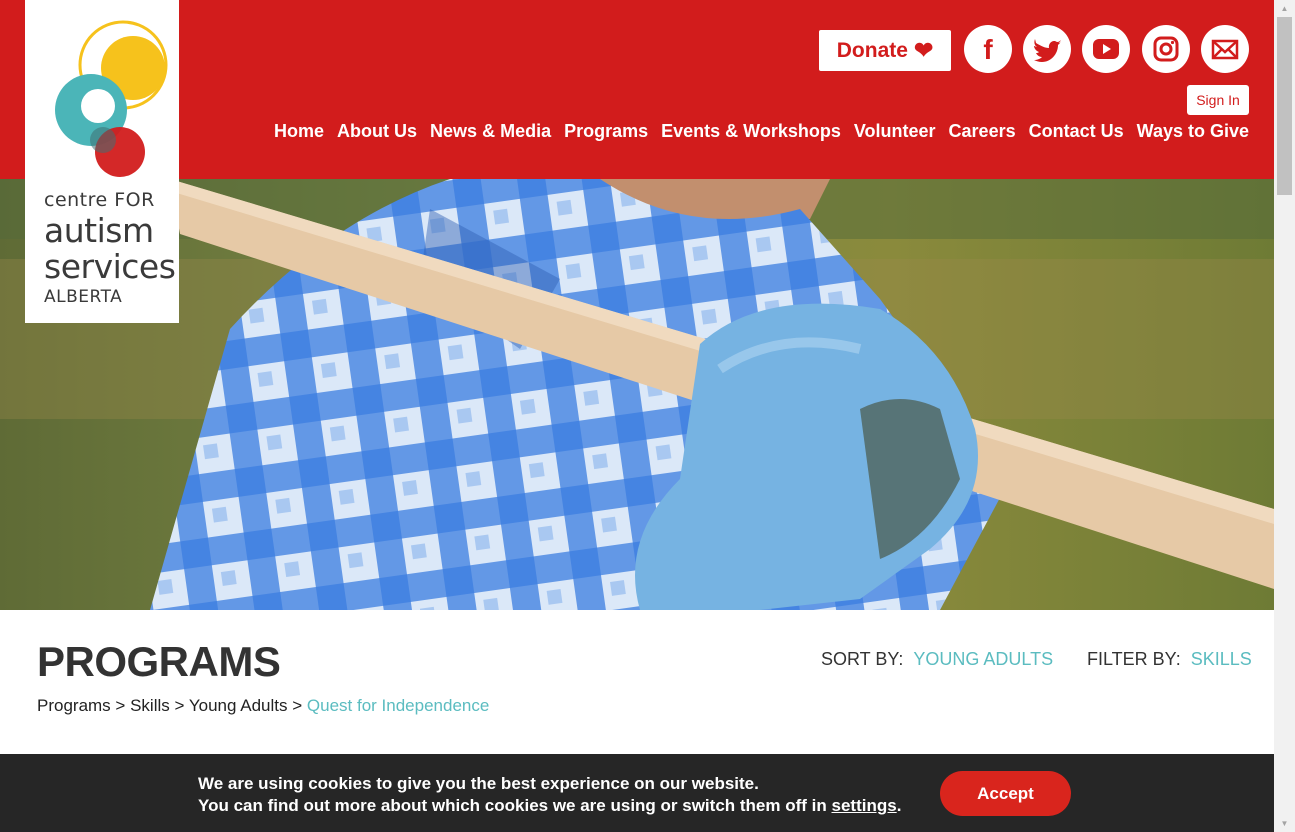 This screenshot has height=832, width=1295. What do you see at coordinates (1221, 659) in the screenshot?
I see `filter-by-value: SKILLS` at bounding box center [1221, 659].